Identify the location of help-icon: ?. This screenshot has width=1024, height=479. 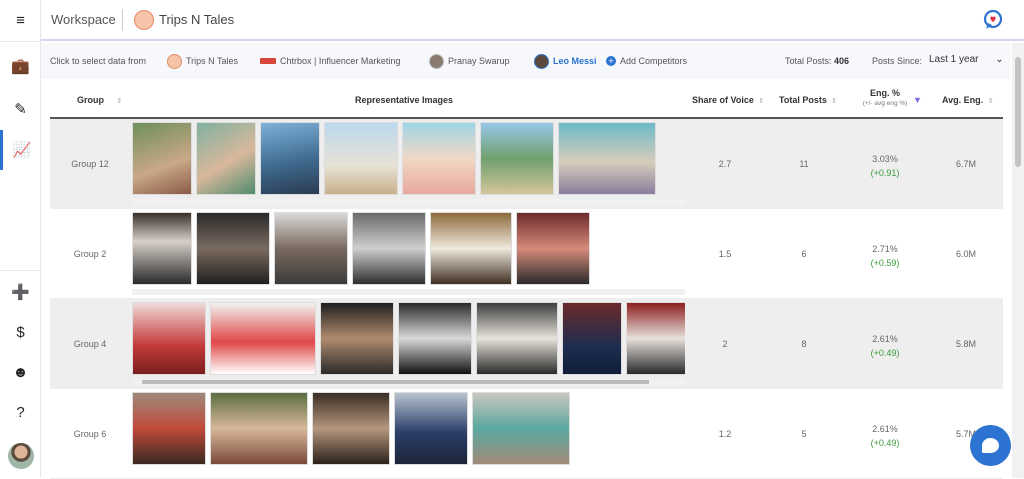
(20, 412).